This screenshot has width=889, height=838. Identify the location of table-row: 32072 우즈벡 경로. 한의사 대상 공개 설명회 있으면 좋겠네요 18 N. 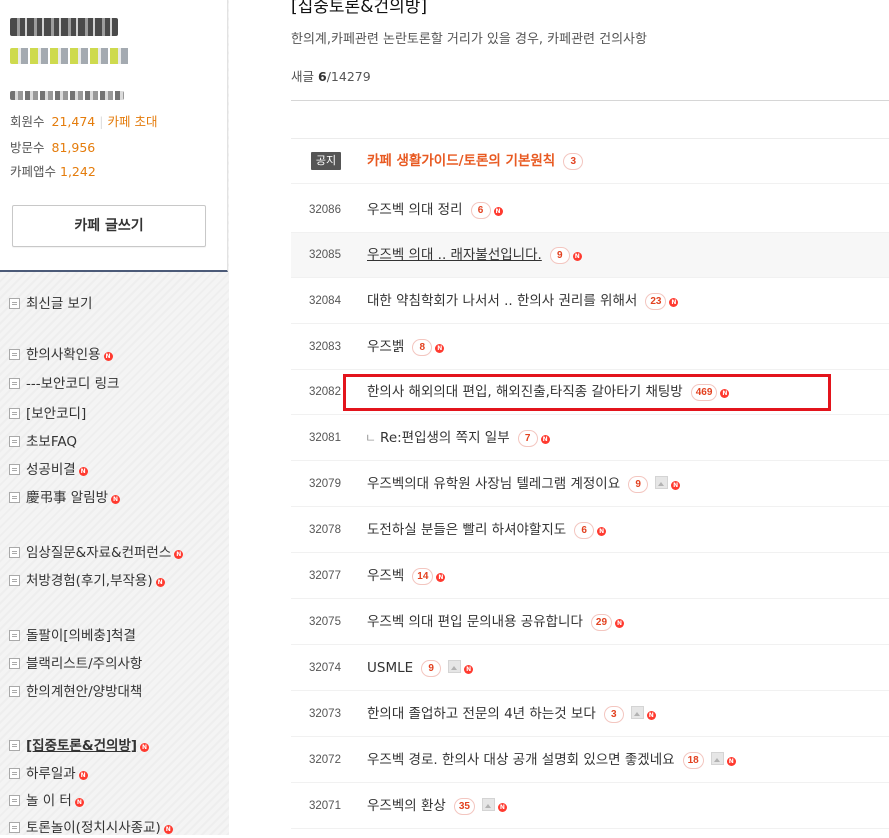
(590, 760).